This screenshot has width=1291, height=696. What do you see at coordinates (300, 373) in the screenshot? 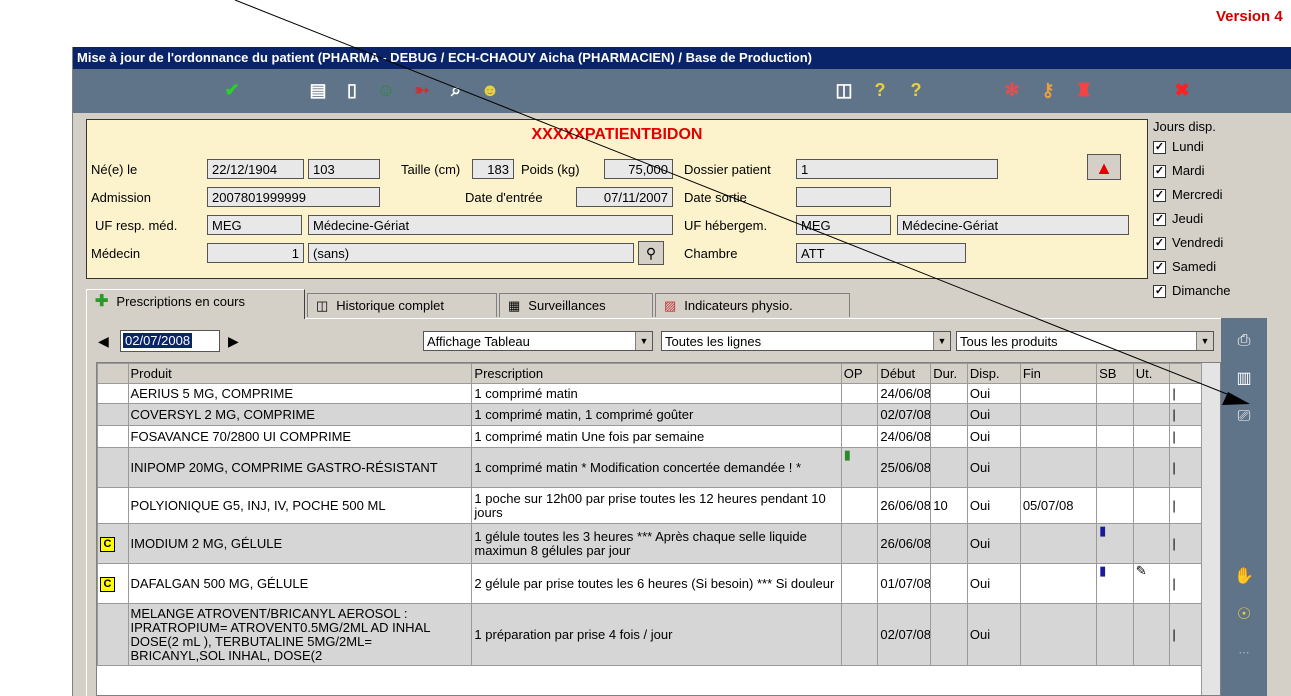
I see `col-produit: Produit` at bounding box center [300, 373].